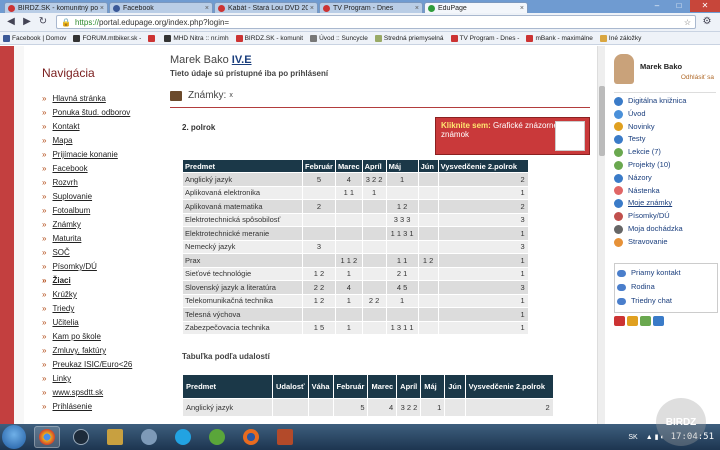  Describe the element at coordinates (476, 7) in the screenshot. I see `browser-tab: EduPage ×` at that location.